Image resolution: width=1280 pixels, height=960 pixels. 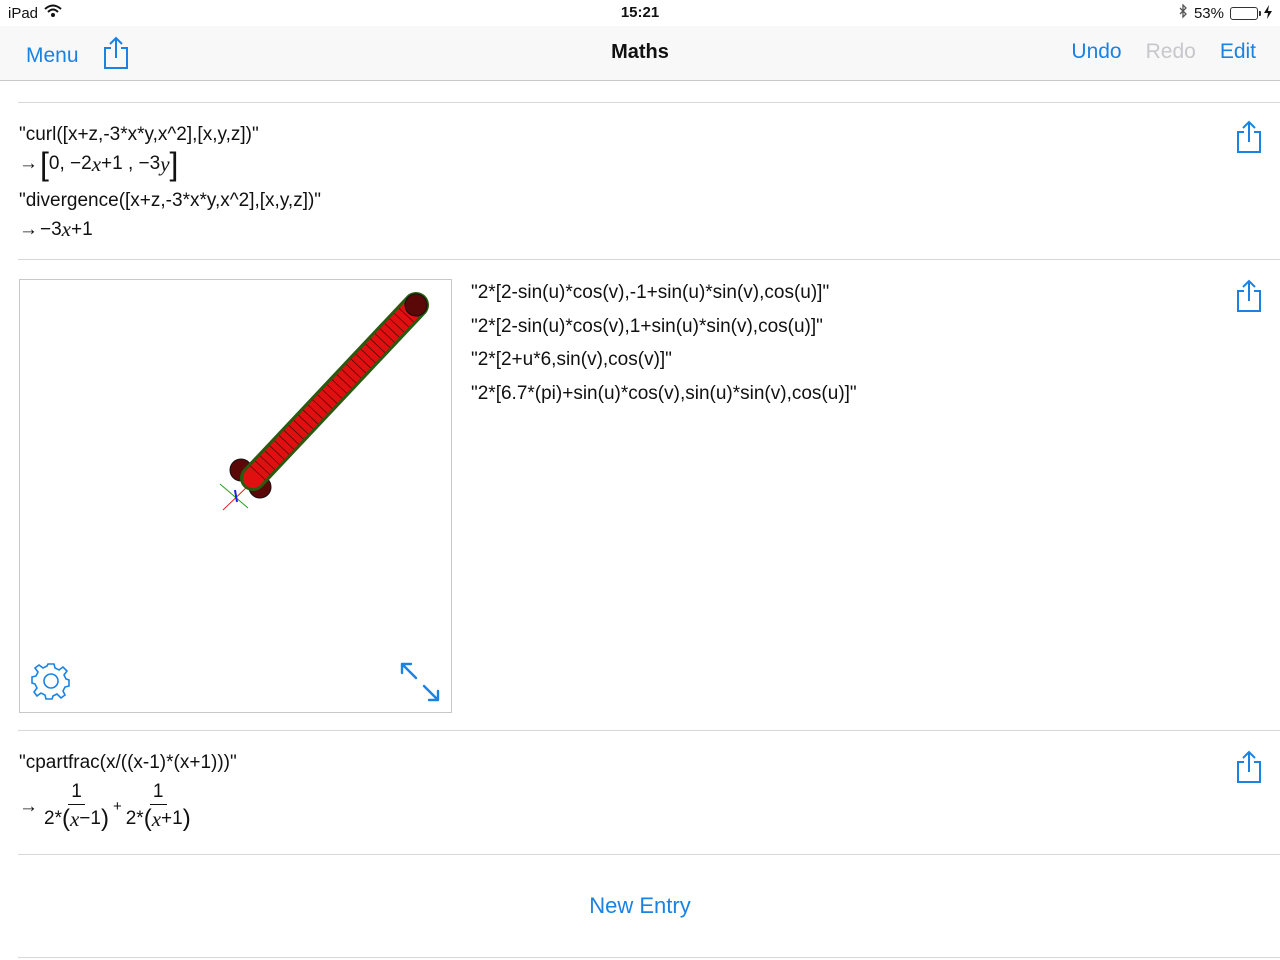 What do you see at coordinates (416, 305) in the screenshot?
I see `sphere-top` at bounding box center [416, 305].